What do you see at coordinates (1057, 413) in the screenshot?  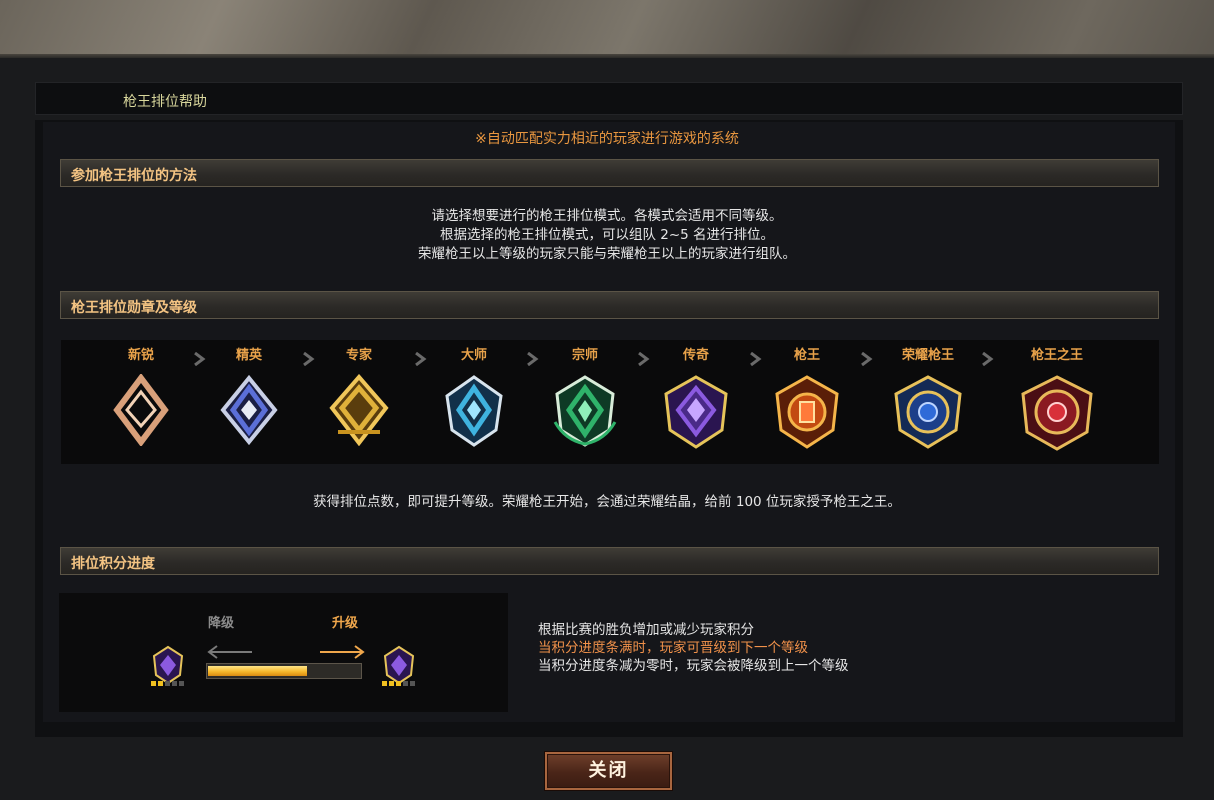 I see `rank-king-of-gunkings-icon` at bounding box center [1057, 413].